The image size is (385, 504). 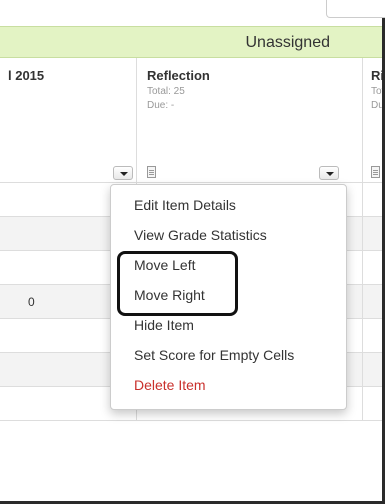 What do you see at coordinates (214, 355) in the screenshot?
I see `menu-item-set-score-for-empty-cells: Set Score for Empty Cells` at bounding box center [214, 355].